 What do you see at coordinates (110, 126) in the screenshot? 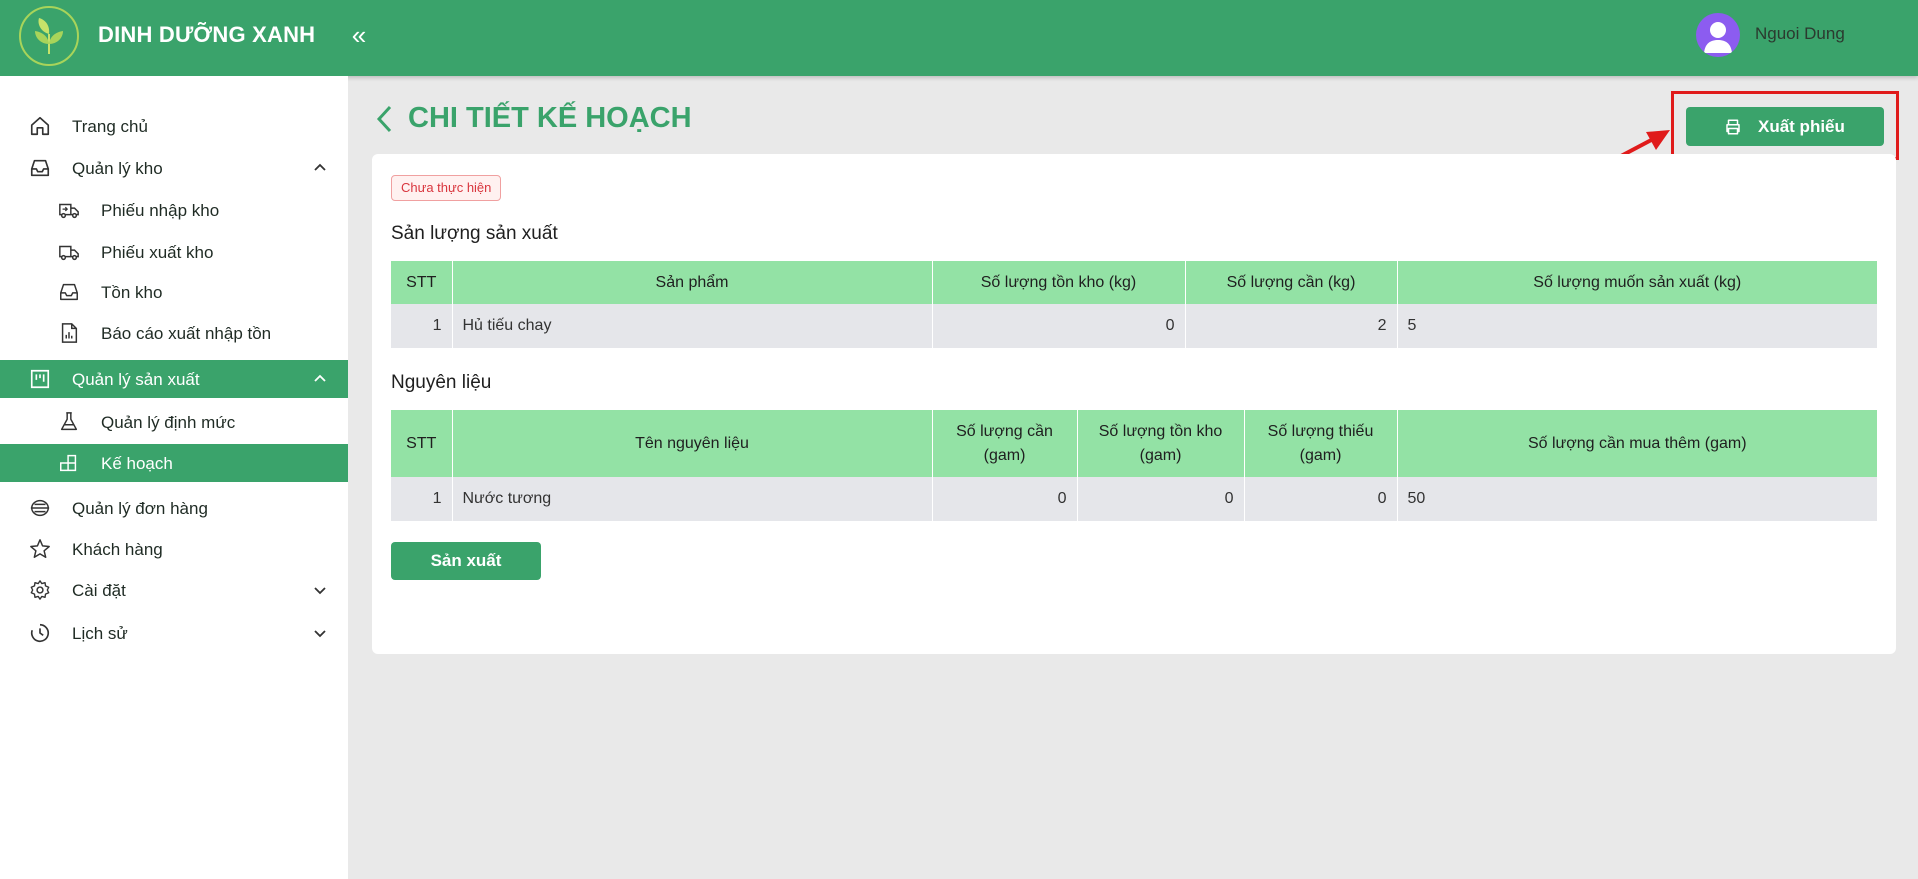
I see `sidebar-item-label: Trang chủ` at bounding box center [110, 126].